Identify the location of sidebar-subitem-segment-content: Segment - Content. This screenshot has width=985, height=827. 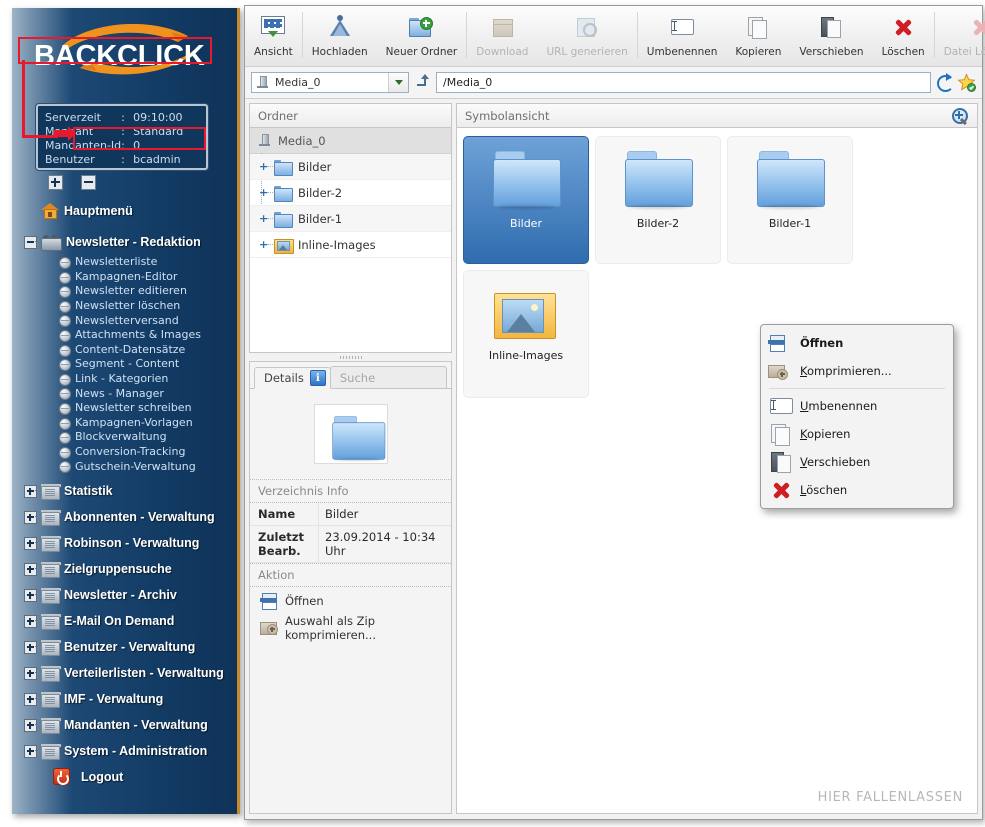
(126, 364).